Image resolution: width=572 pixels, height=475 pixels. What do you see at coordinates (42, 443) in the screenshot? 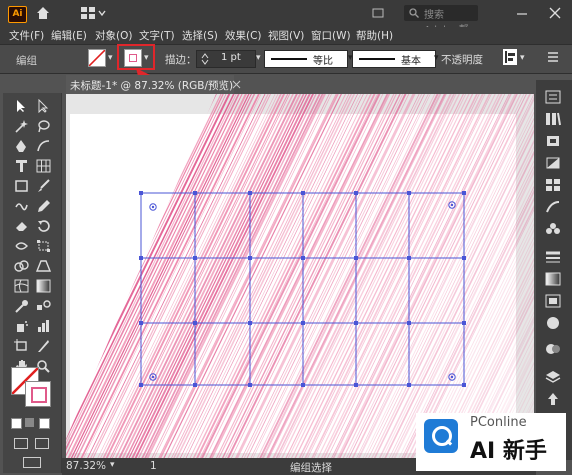
I see `screen-mode-icon` at bounding box center [42, 443].